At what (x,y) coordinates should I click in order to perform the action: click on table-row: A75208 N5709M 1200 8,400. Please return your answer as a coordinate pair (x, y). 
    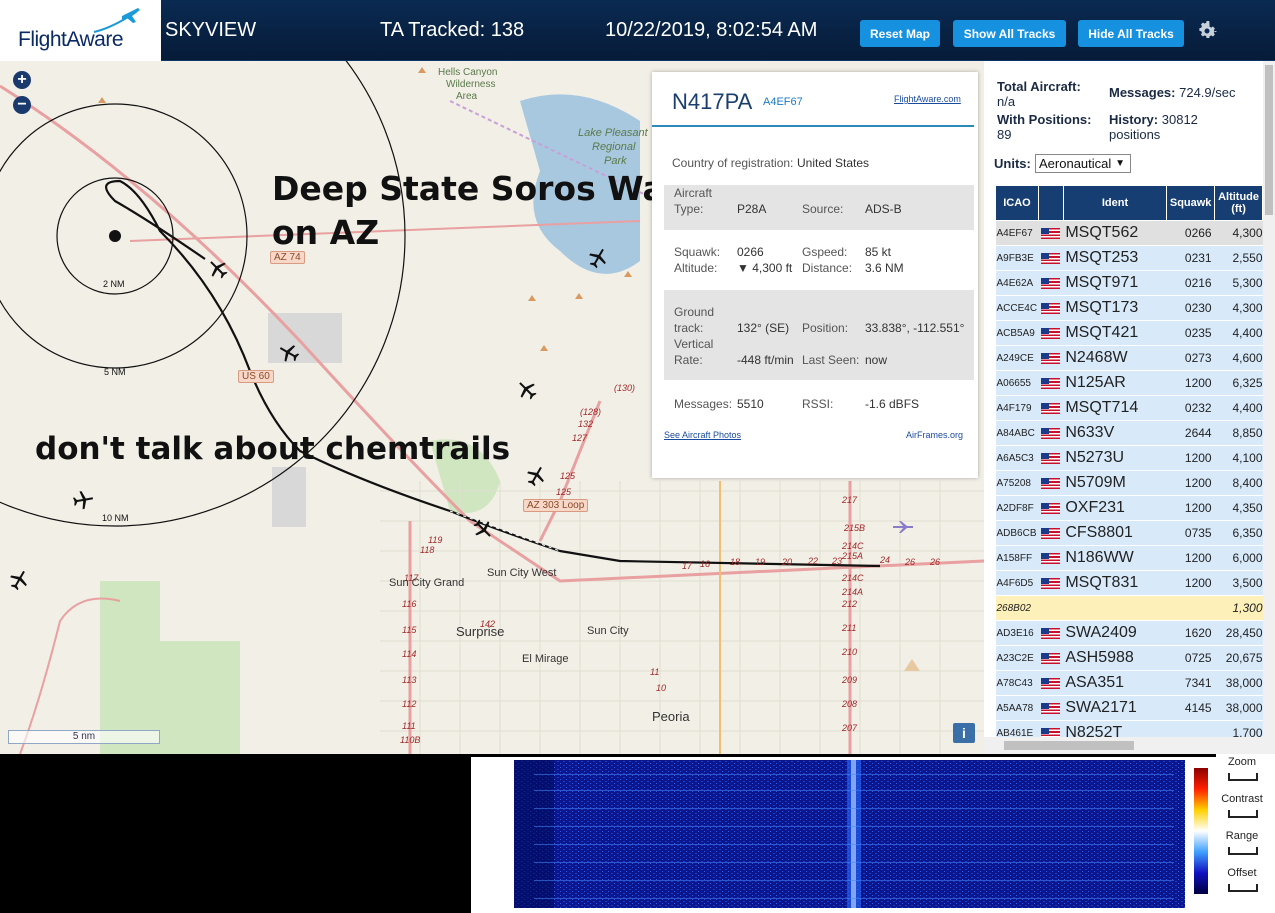
    Looking at the image, I should click on (1129, 483).